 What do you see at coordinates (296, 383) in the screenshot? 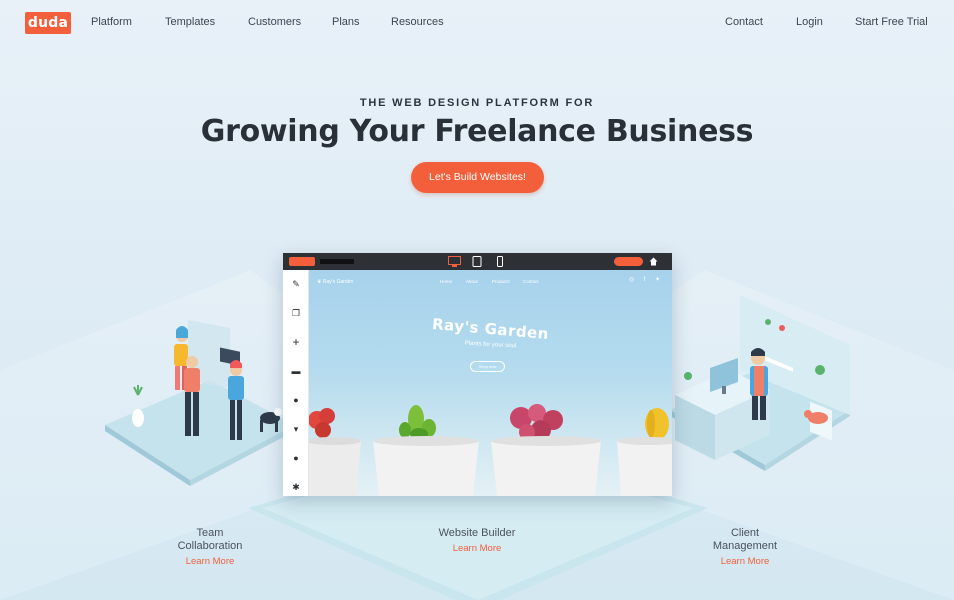
I see `editor-tool-sidebar: ✎ ❐ + ▬ ● ▾ ● ✱` at bounding box center [296, 383].